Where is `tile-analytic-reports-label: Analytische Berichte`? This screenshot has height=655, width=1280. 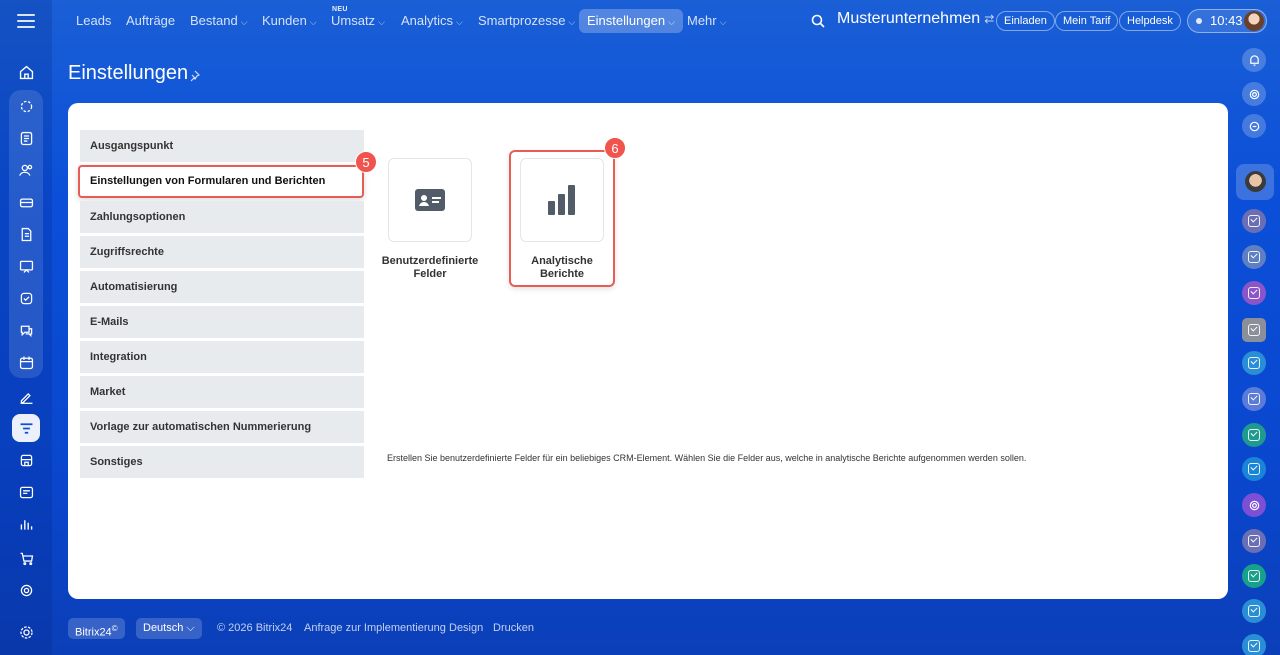 tile-analytic-reports-label: Analytische Berichte is located at coordinates (562, 267).